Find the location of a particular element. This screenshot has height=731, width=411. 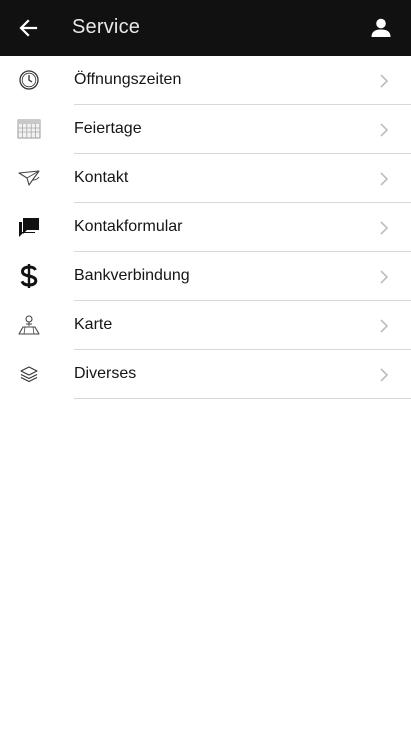

account-button is located at coordinates (381, 28).